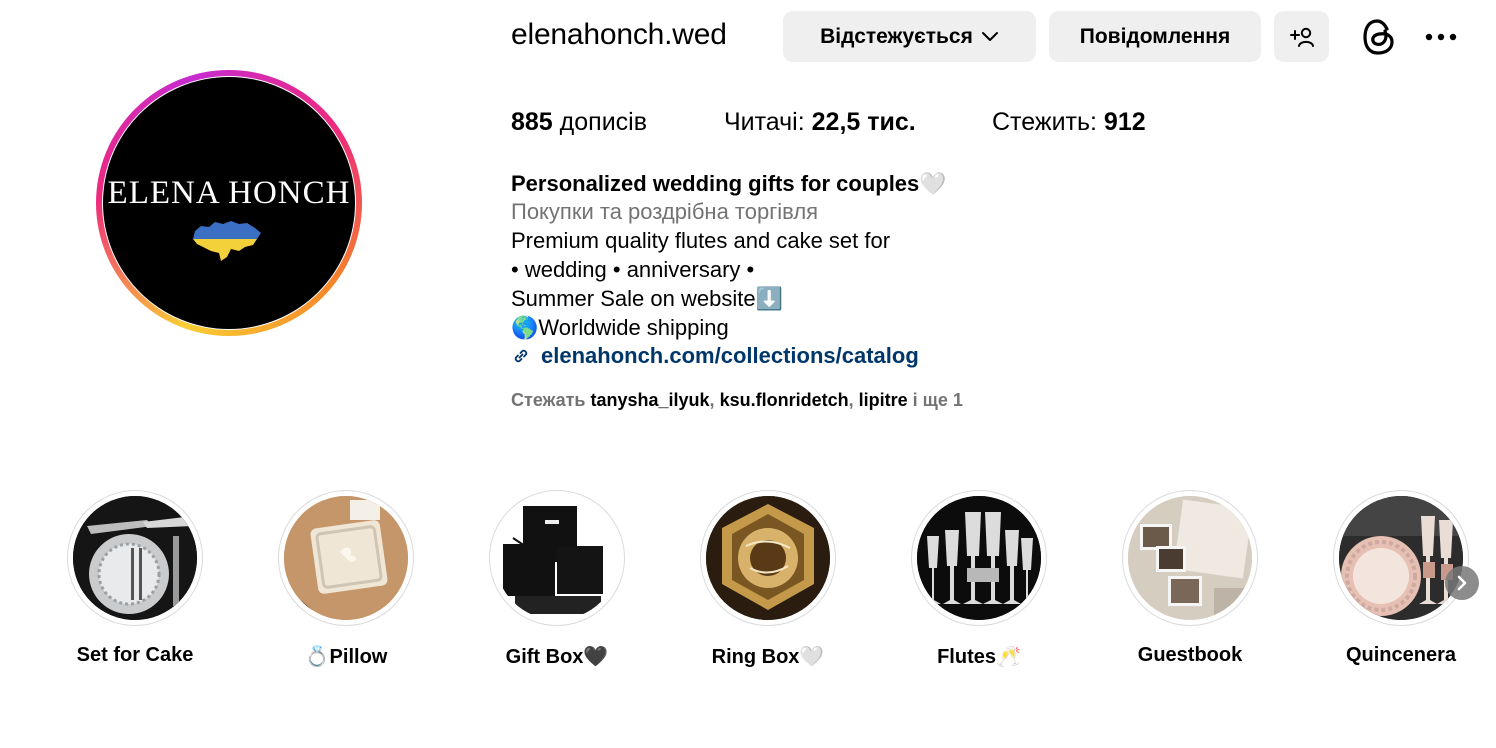 The image size is (1496, 748). What do you see at coordinates (665, 211) in the screenshot?
I see `bio-category: Покупки та роздрібна торгівля` at bounding box center [665, 211].